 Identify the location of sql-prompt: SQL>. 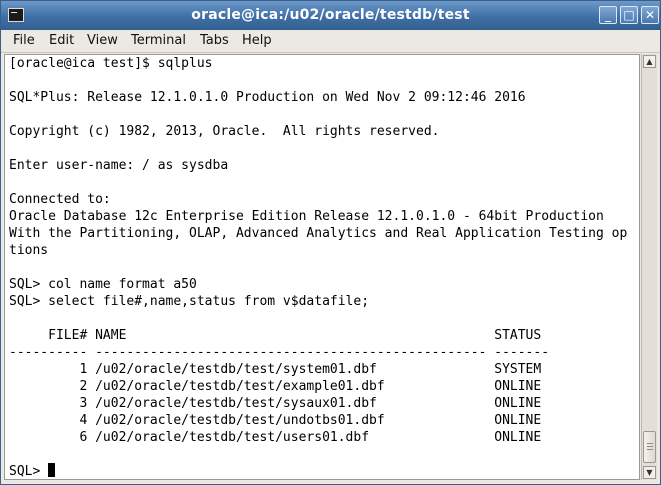
(29, 471).